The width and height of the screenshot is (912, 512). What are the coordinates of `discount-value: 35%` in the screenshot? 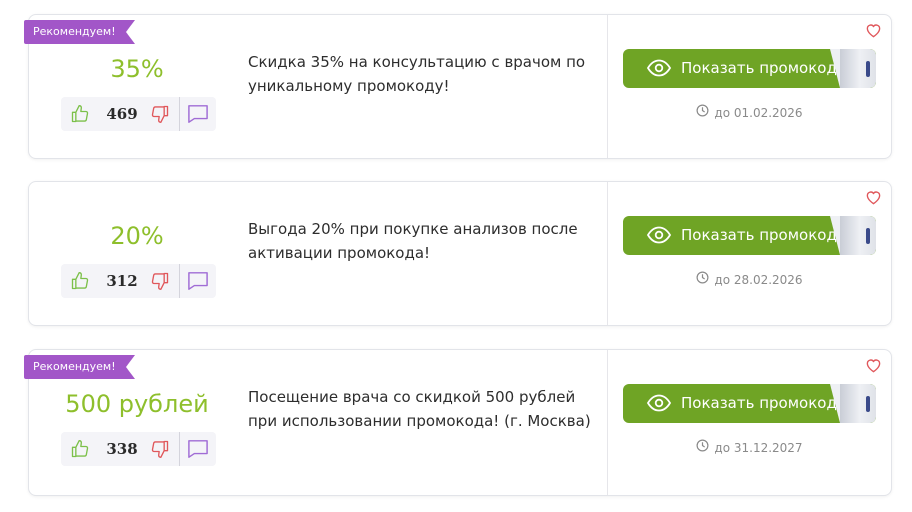 It's located at (137, 69).